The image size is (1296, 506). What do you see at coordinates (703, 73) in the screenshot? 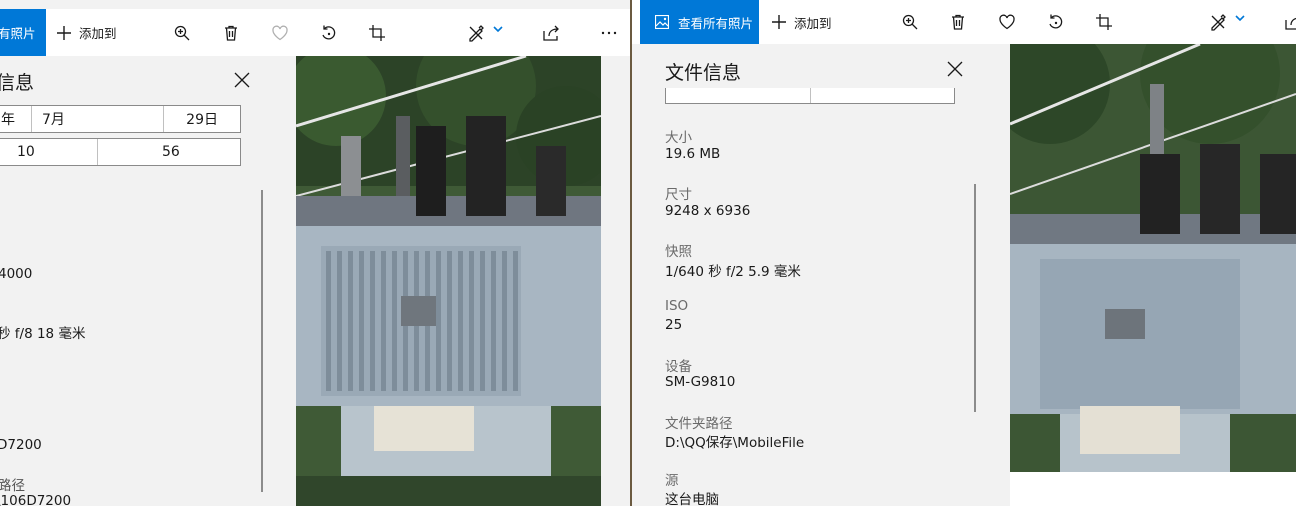
I see `panel-title: 文件信息` at bounding box center [703, 73].